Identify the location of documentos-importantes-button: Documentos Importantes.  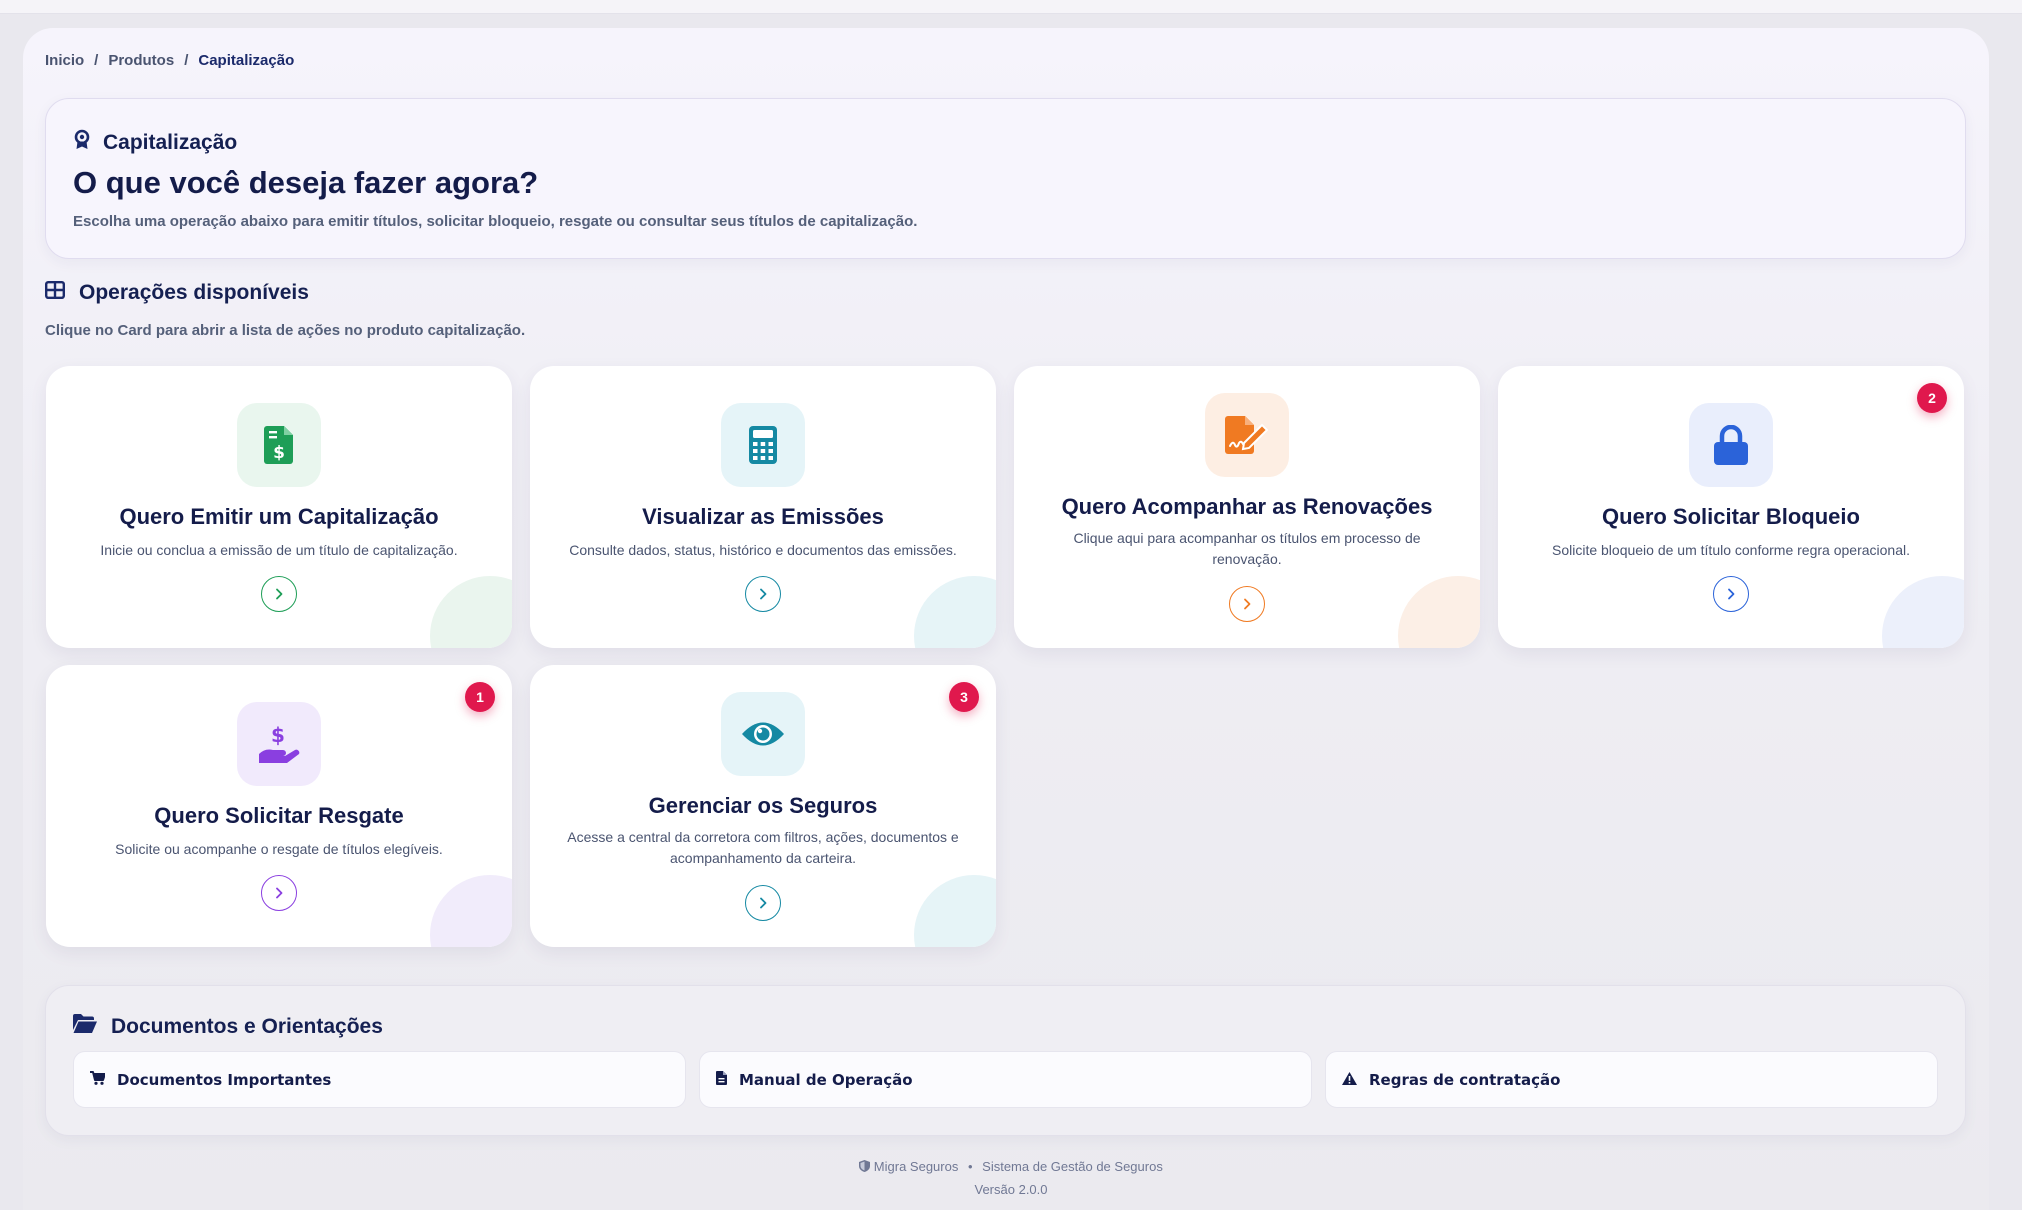
(379, 1079).